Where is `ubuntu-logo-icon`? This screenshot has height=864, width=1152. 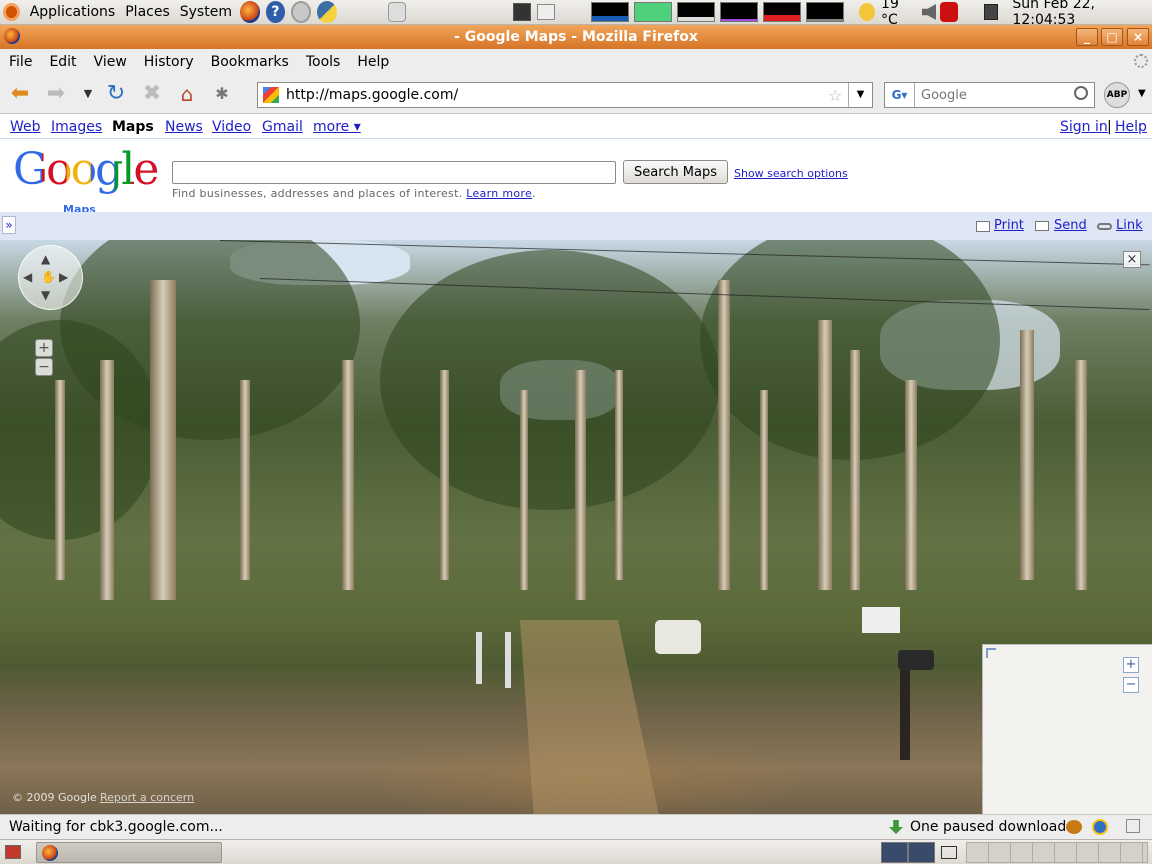
ubuntu-logo-icon is located at coordinates (11, 12).